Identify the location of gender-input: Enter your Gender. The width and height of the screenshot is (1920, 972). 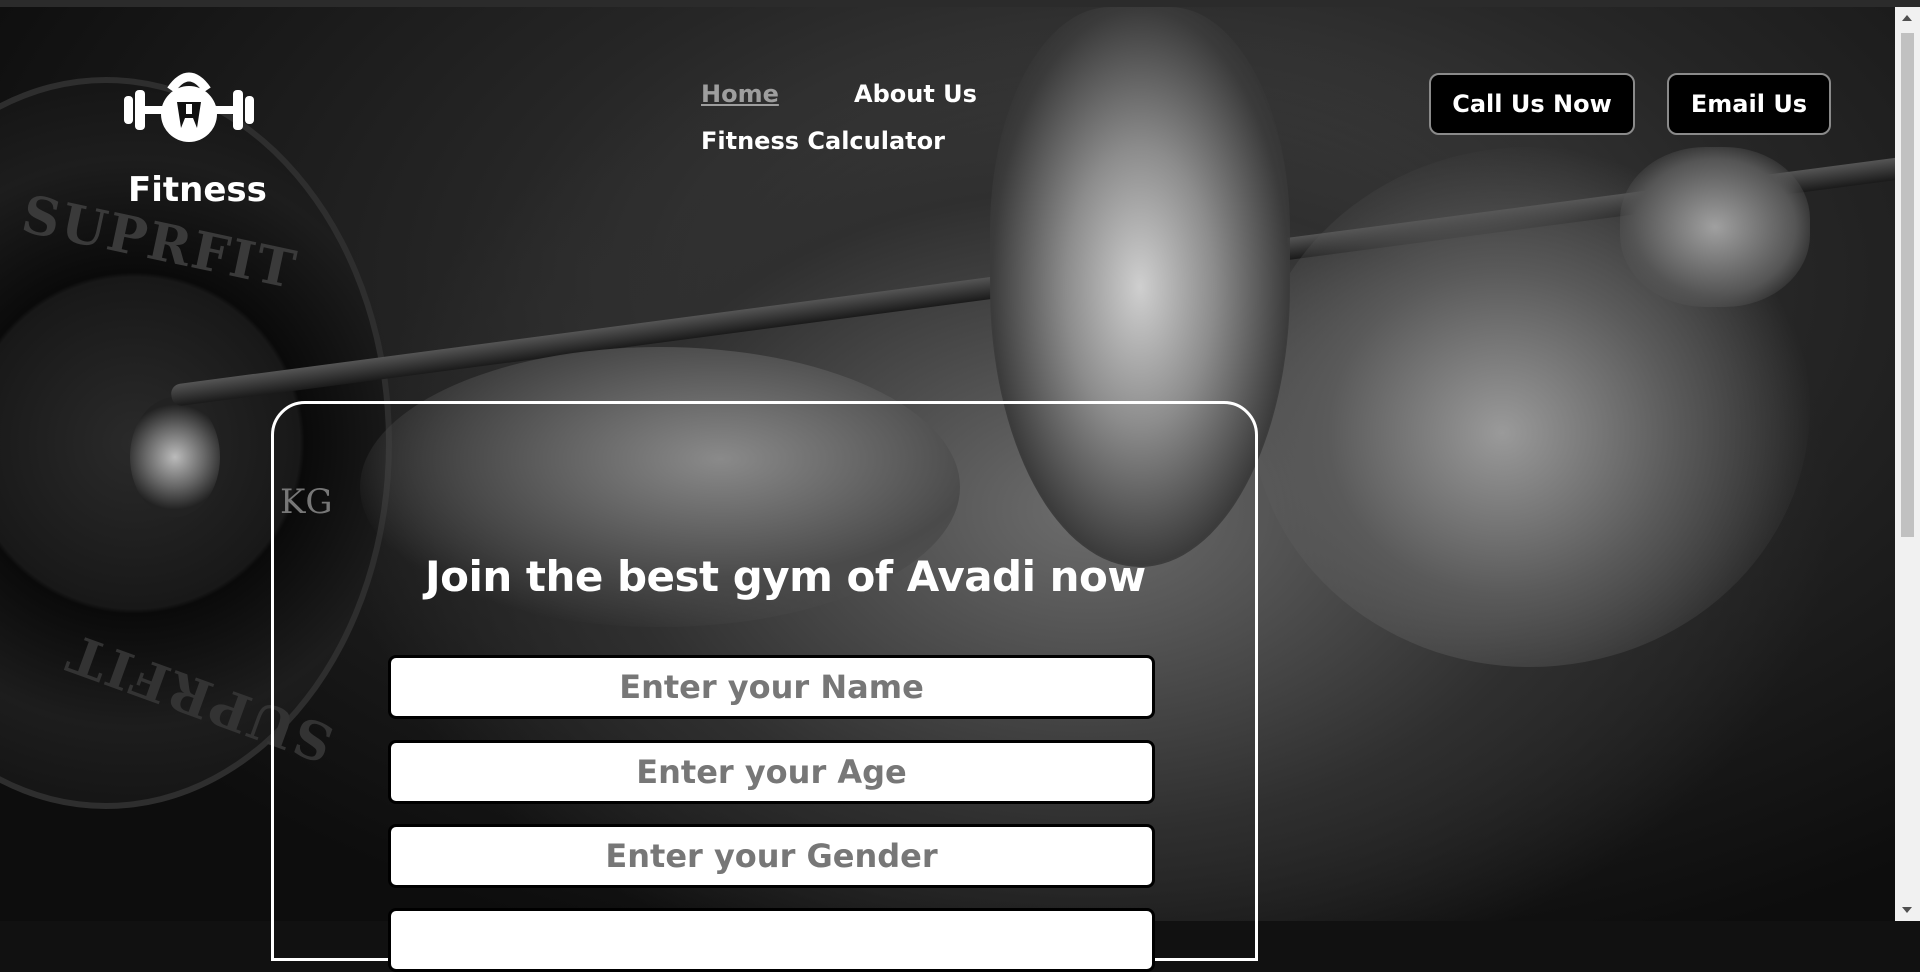
(771, 856).